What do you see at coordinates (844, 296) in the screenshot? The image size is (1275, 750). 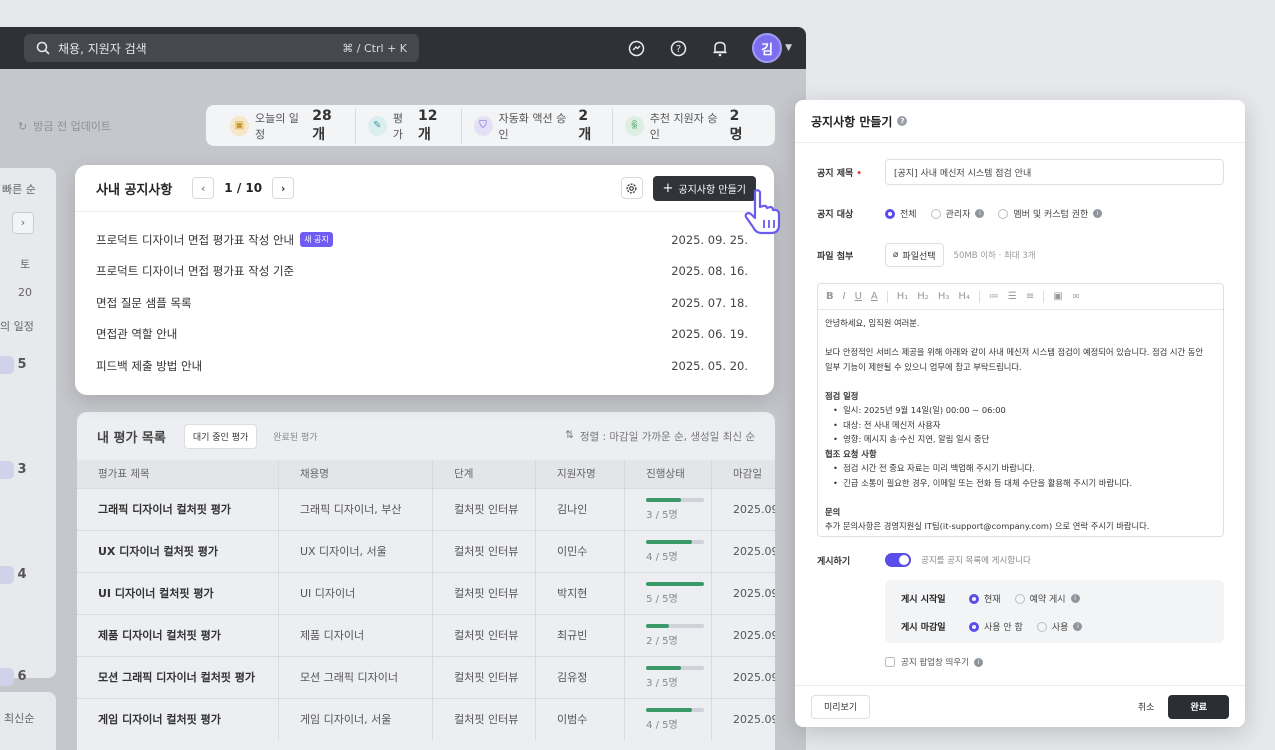 I see `italic-button: I` at bounding box center [844, 296].